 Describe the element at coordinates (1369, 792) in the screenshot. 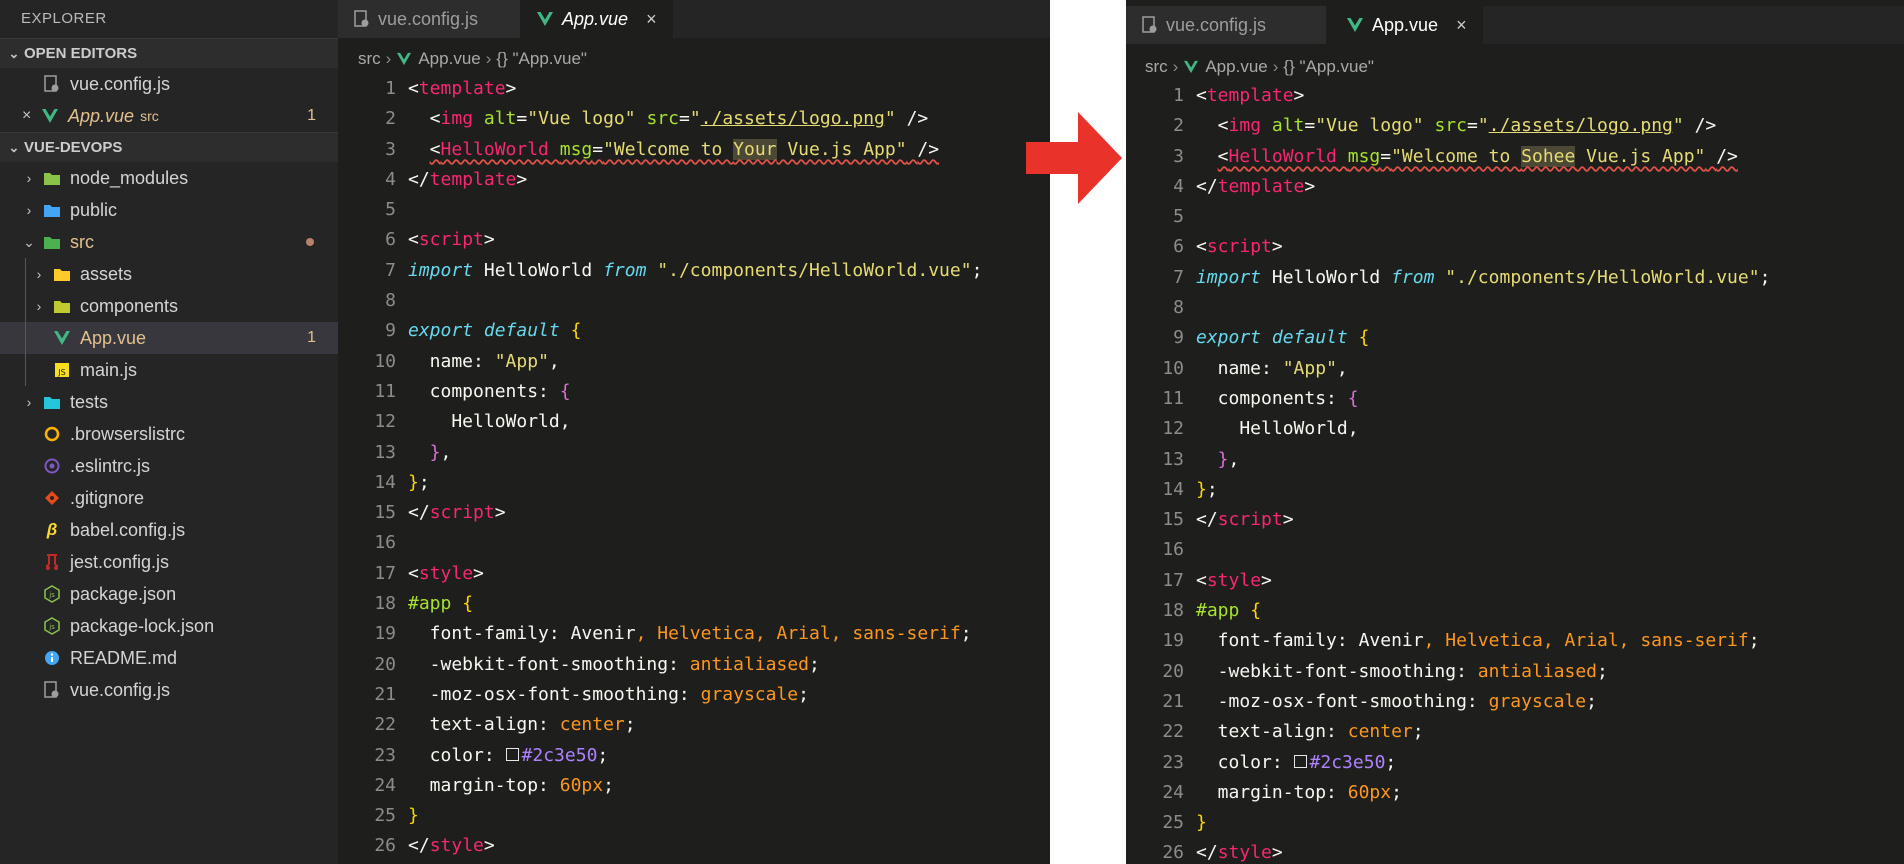

I see `code-token: 60px` at that location.